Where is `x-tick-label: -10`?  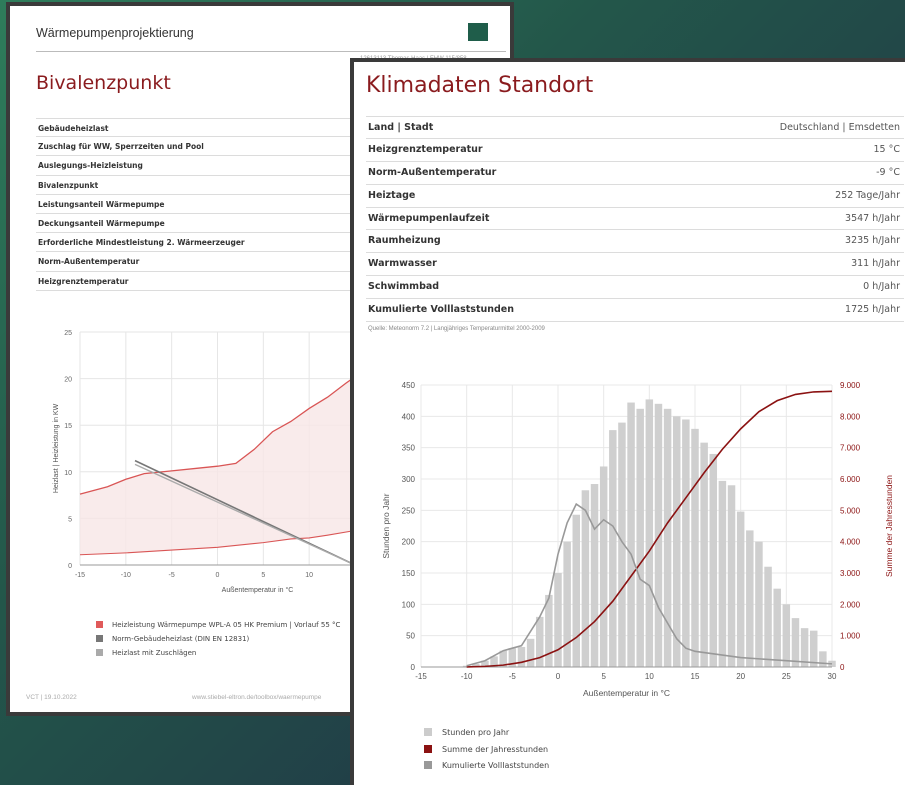 x-tick-label: -10 is located at coordinates (467, 676).